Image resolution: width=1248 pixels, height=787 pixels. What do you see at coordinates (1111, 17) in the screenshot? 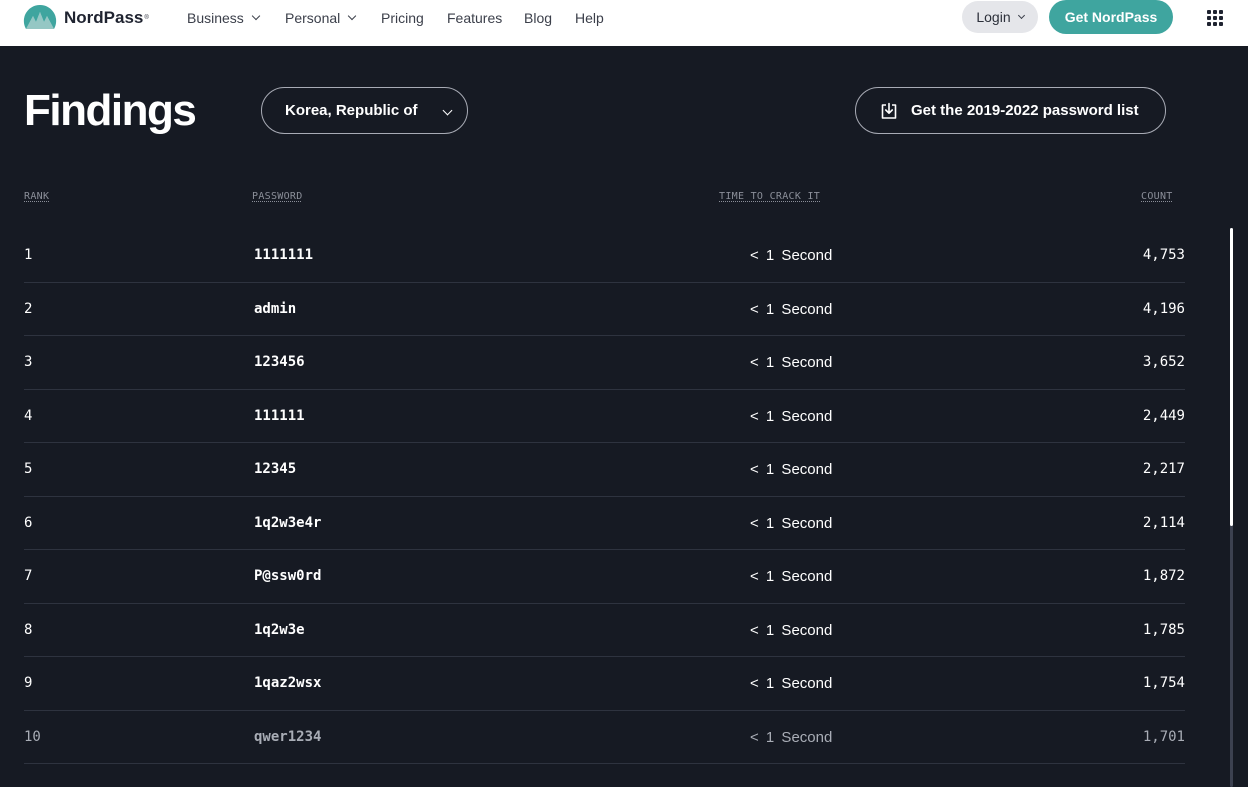
I see `get-nordpass-button: Get NordPass` at bounding box center [1111, 17].